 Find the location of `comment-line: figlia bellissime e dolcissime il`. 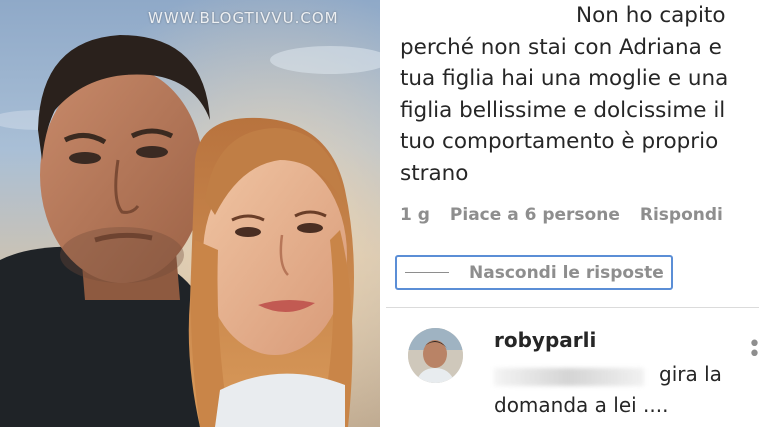

comment-line: figlia bellissime e dolcissime il is located at coordinates (563, 110).